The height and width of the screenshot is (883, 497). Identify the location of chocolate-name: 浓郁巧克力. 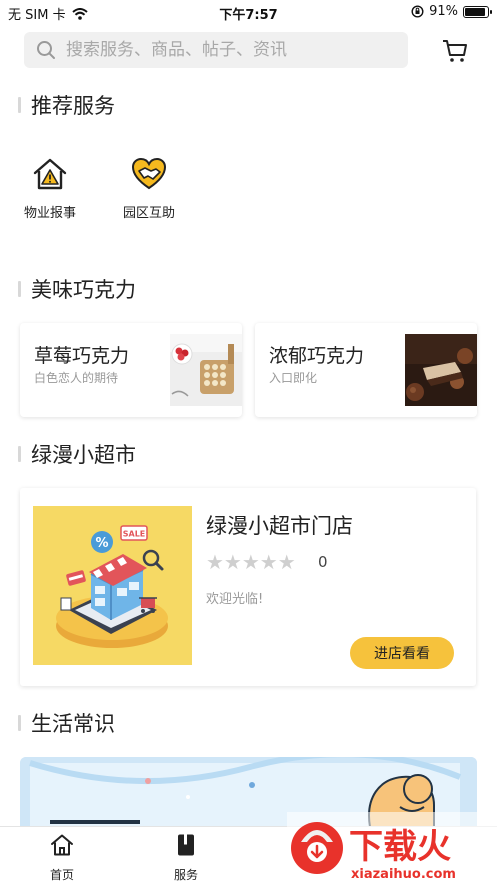
(317, 356).